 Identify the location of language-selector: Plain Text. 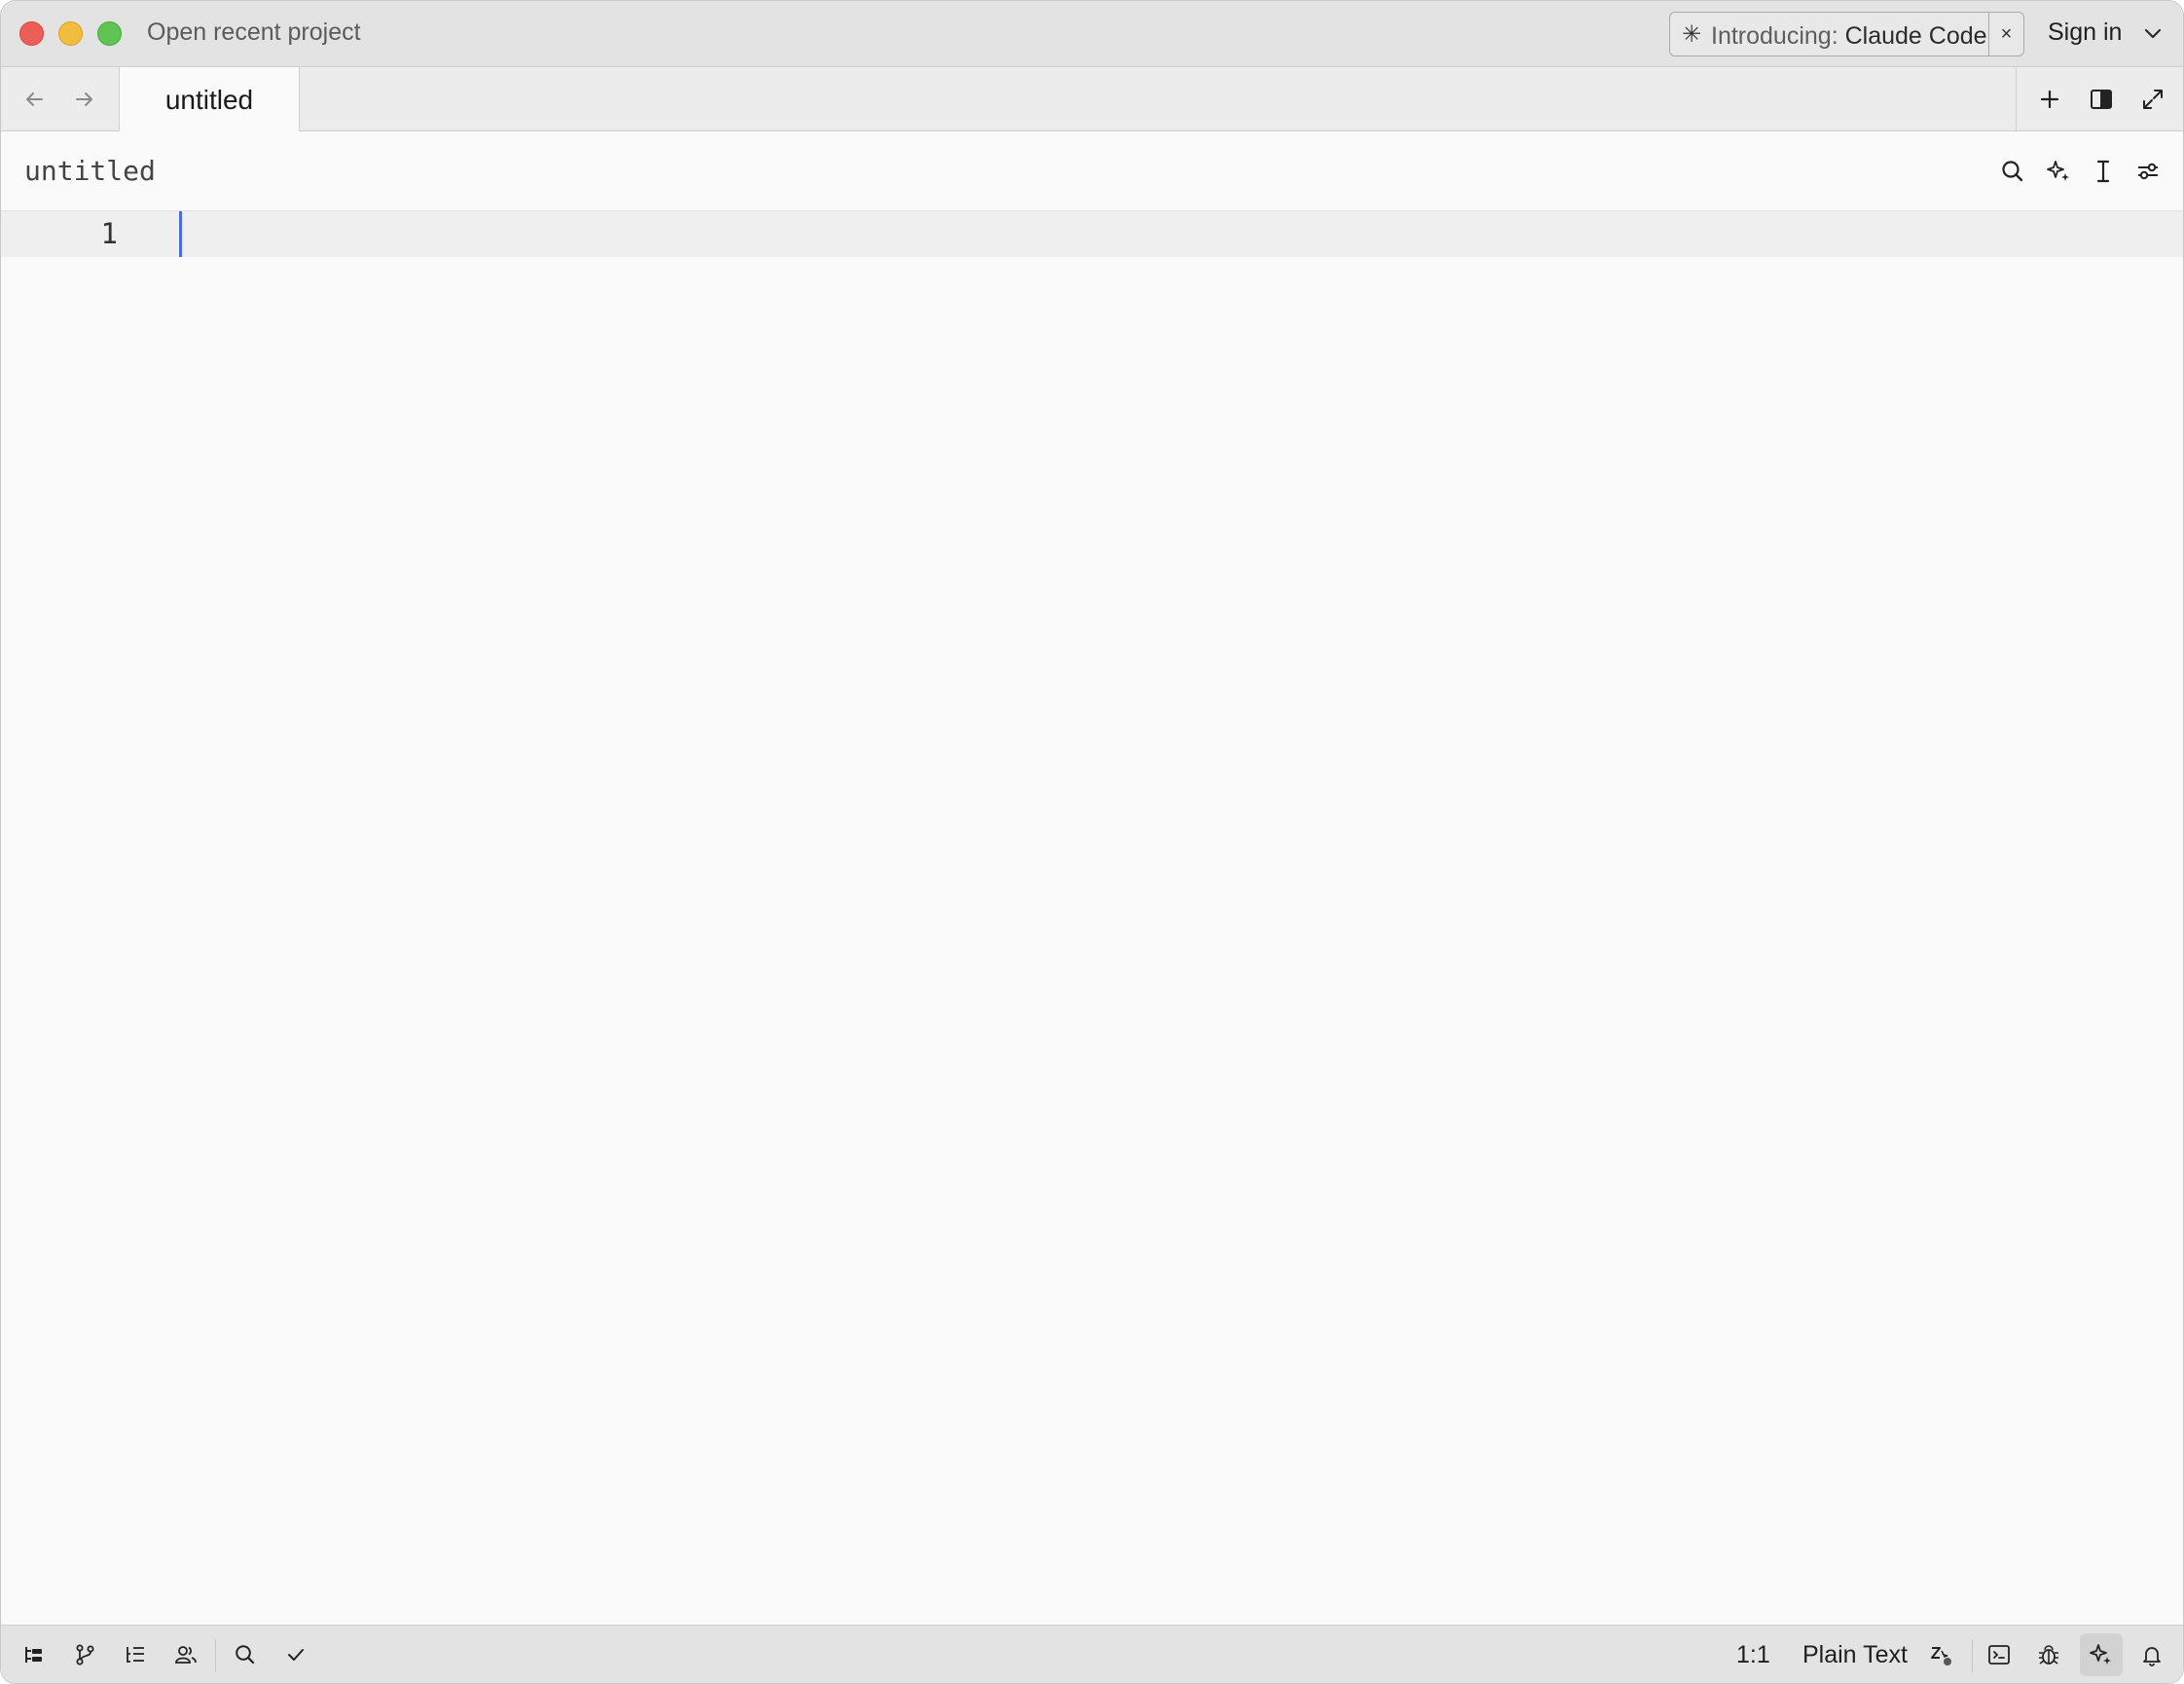
(1855, 1655).